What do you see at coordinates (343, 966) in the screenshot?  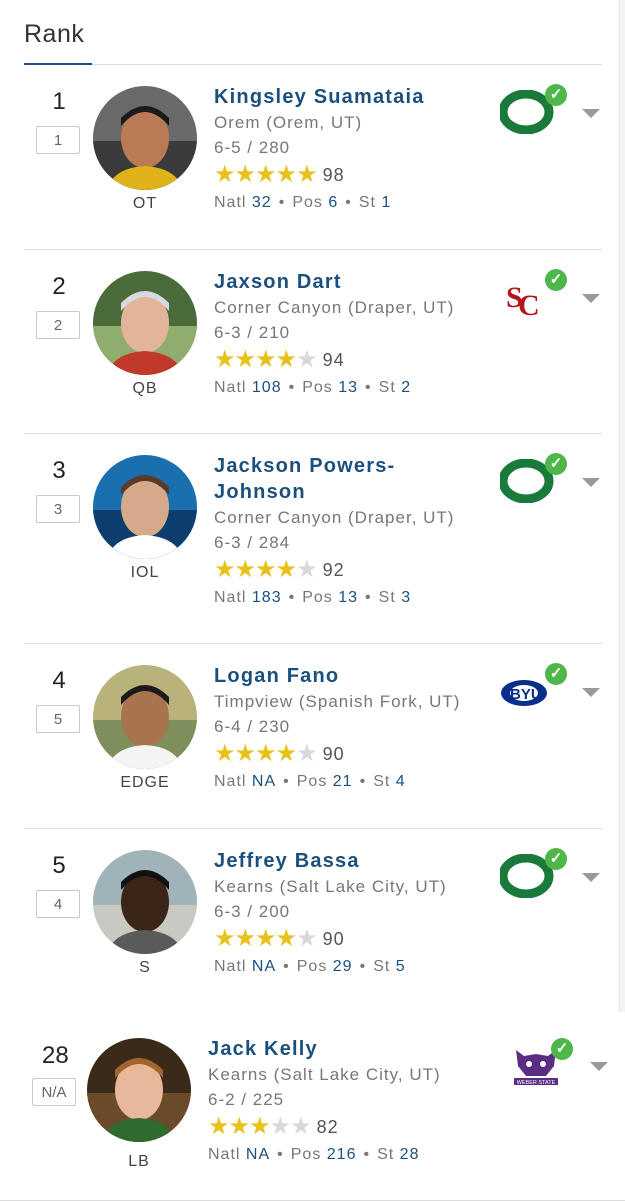 I see `pos-rank-value: 29` at bounding box center [343, 966].